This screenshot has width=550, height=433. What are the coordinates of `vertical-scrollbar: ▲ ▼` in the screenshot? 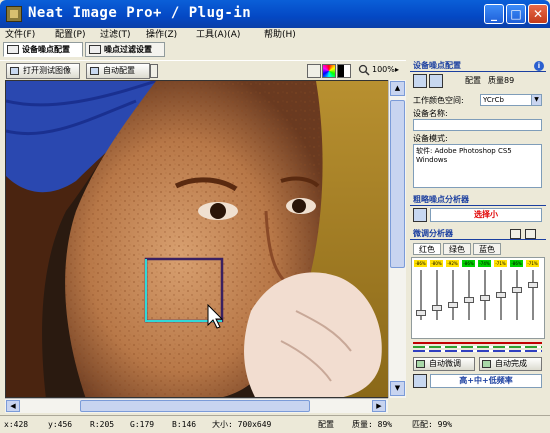 It's located at (397, 239).